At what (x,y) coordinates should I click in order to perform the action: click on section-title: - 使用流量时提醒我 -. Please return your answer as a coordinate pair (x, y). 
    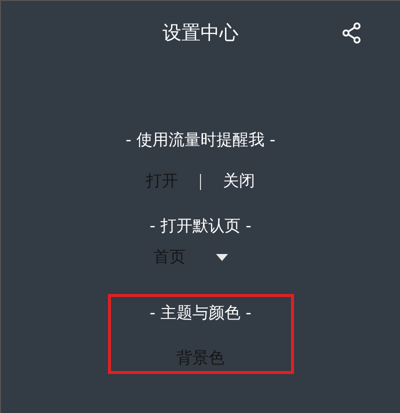
    Looking at the image, I should click on (201, 140).